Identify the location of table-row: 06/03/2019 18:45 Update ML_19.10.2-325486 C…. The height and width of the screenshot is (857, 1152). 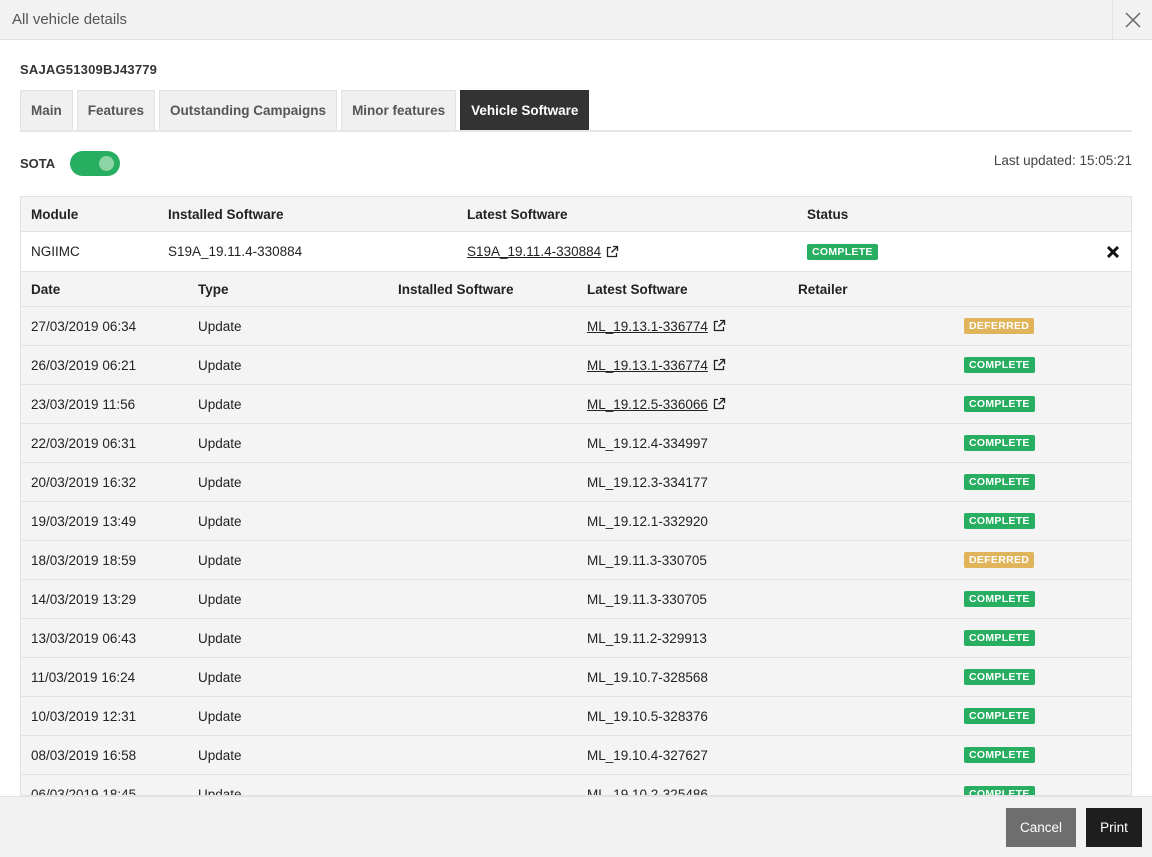
(576, 785).